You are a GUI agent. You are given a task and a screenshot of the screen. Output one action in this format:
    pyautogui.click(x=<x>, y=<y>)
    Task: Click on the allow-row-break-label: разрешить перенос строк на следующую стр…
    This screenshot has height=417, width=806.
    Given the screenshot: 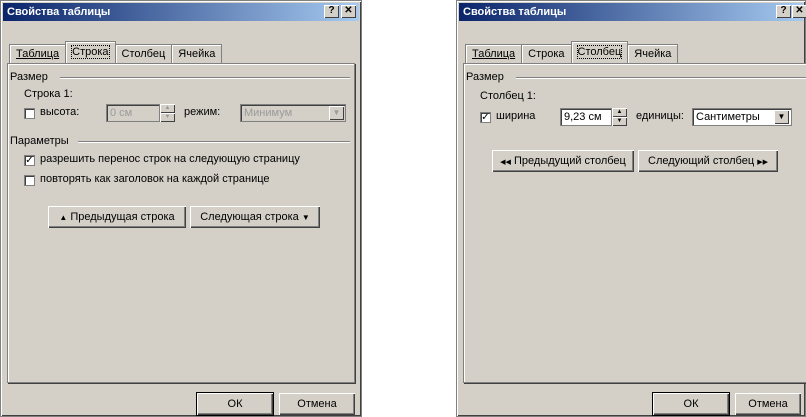 What is the action you would take?
    pyautogui.click(x=170, y=159)
    